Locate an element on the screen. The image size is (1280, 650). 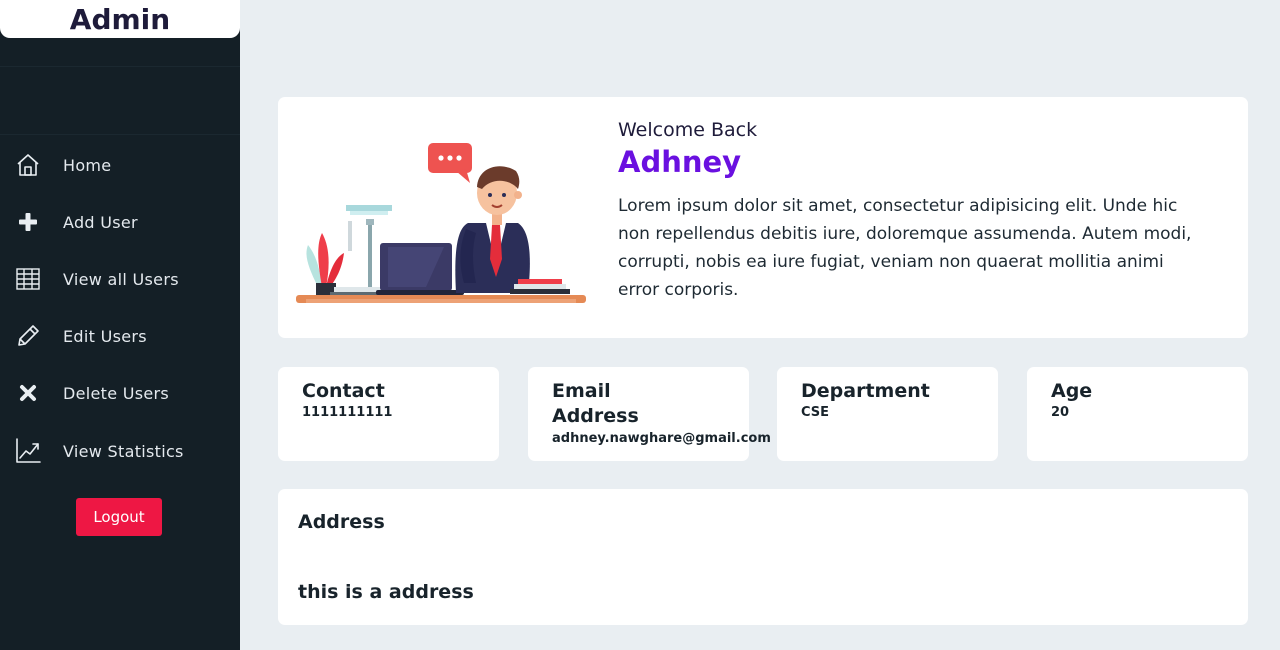
info-value: 1111111111 is located at coordinates (347, 412).